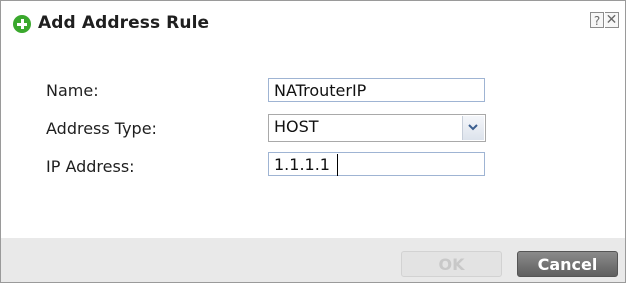  Describe the element at coordinates (377, 128) in the screenshot. I see `address-type-select: HOST` at that location.